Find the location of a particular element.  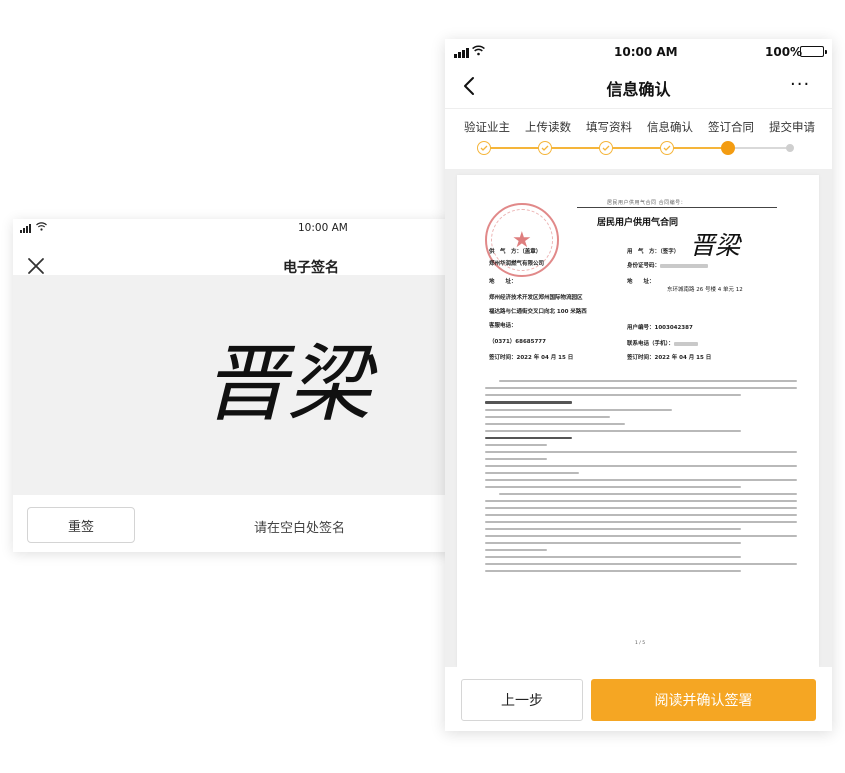

previous-step-button: 上一步 is located at coordinates (522, 700).